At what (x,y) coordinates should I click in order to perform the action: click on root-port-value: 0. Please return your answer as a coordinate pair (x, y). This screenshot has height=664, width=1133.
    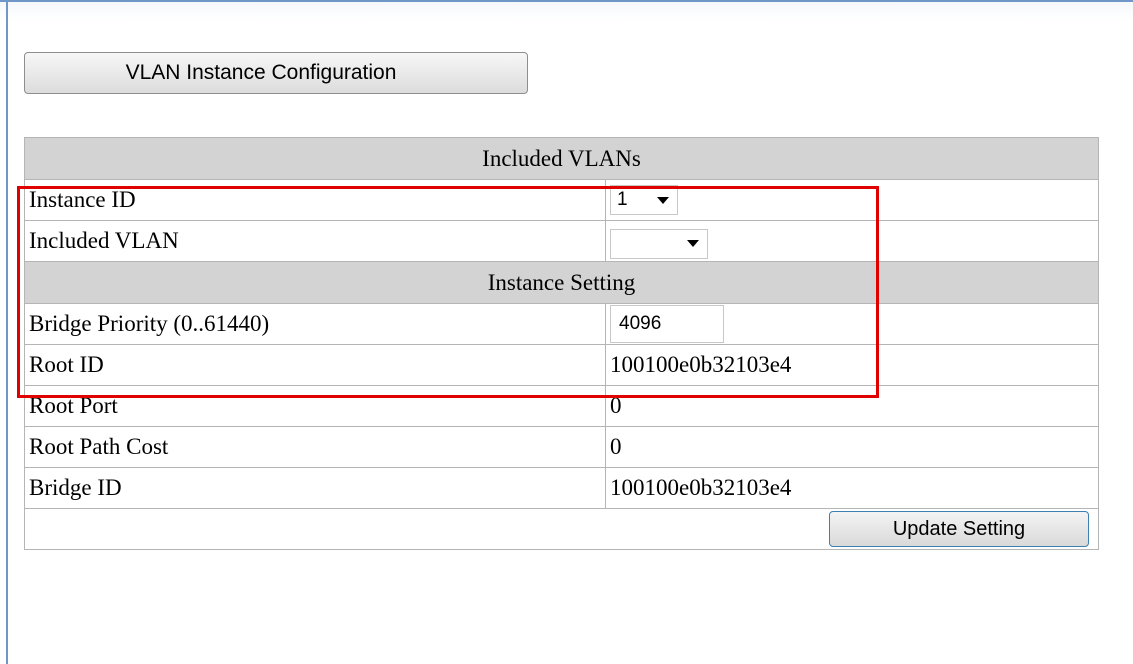
    Looking at the image, I should click on (852, 406).